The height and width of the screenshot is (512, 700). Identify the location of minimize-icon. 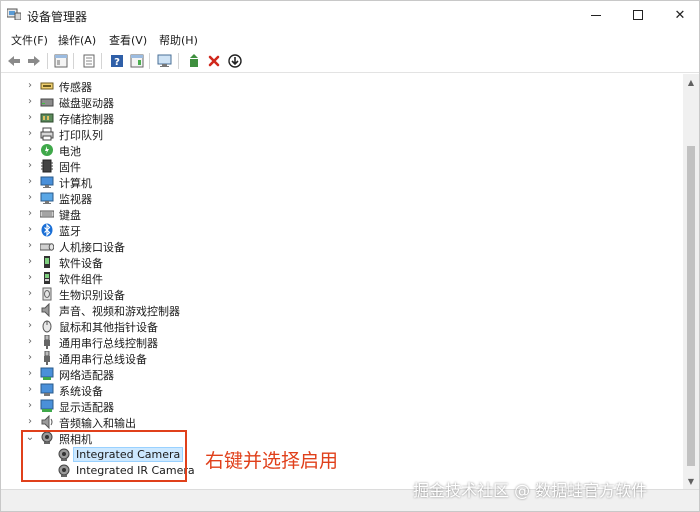
(596, 15).